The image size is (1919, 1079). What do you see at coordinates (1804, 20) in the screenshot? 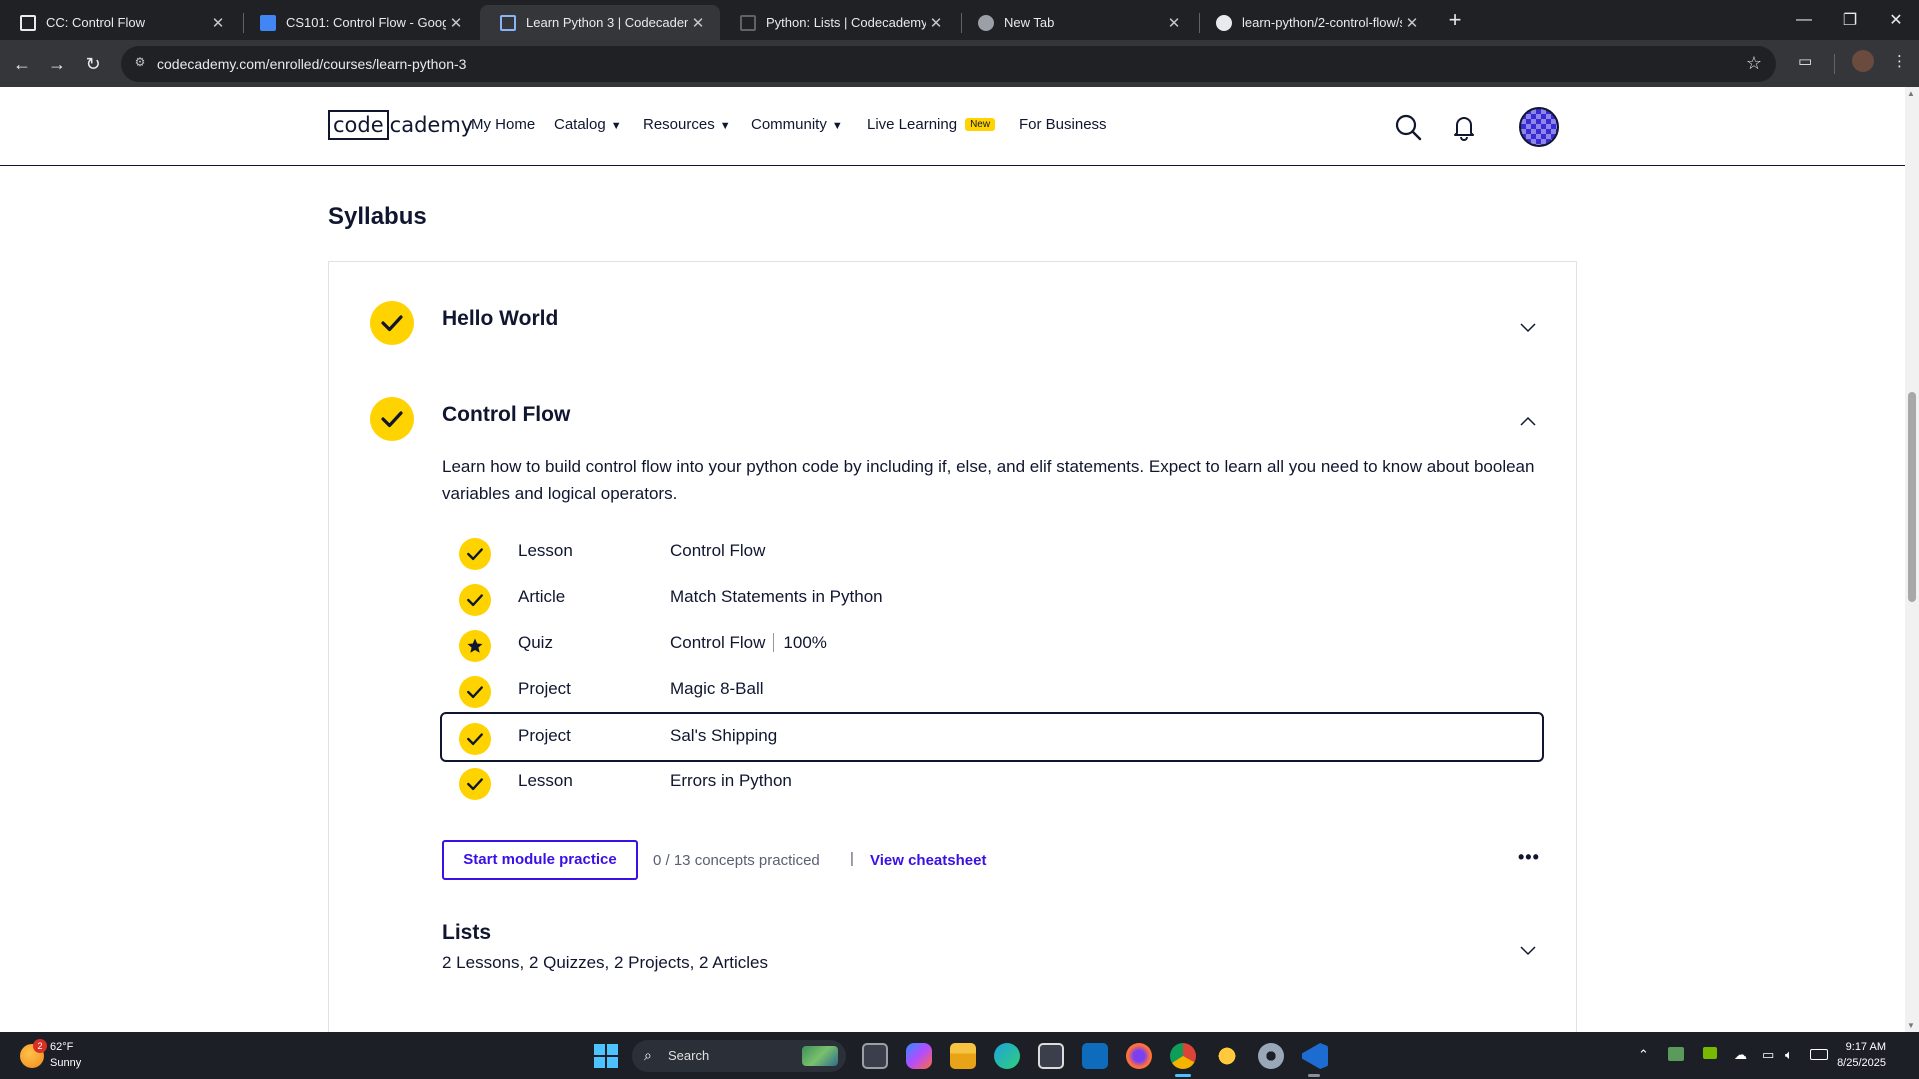
I see `minimize-button: —` at bounding box center [1804, 20].